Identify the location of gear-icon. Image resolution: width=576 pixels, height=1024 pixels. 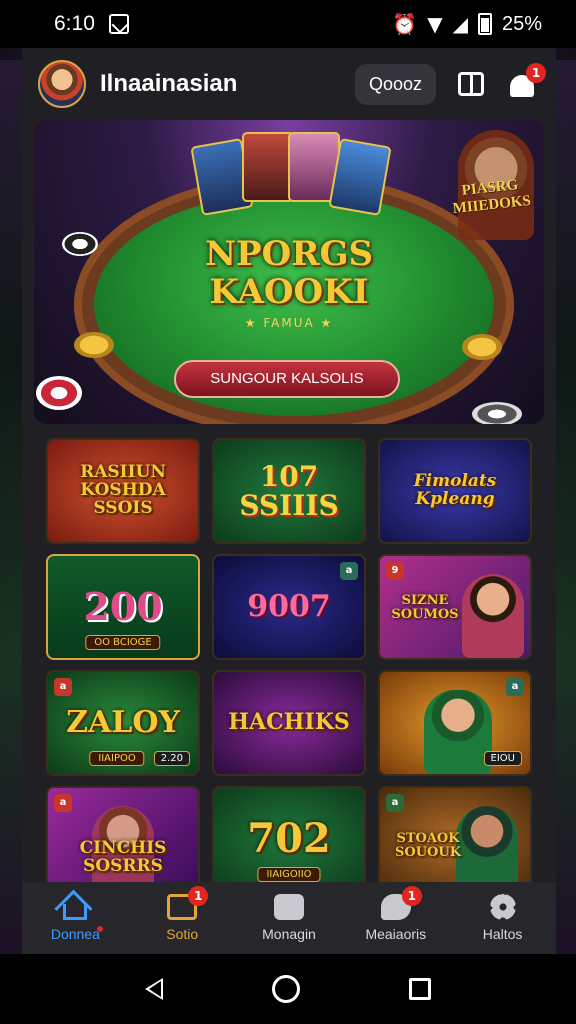
(502, 907).